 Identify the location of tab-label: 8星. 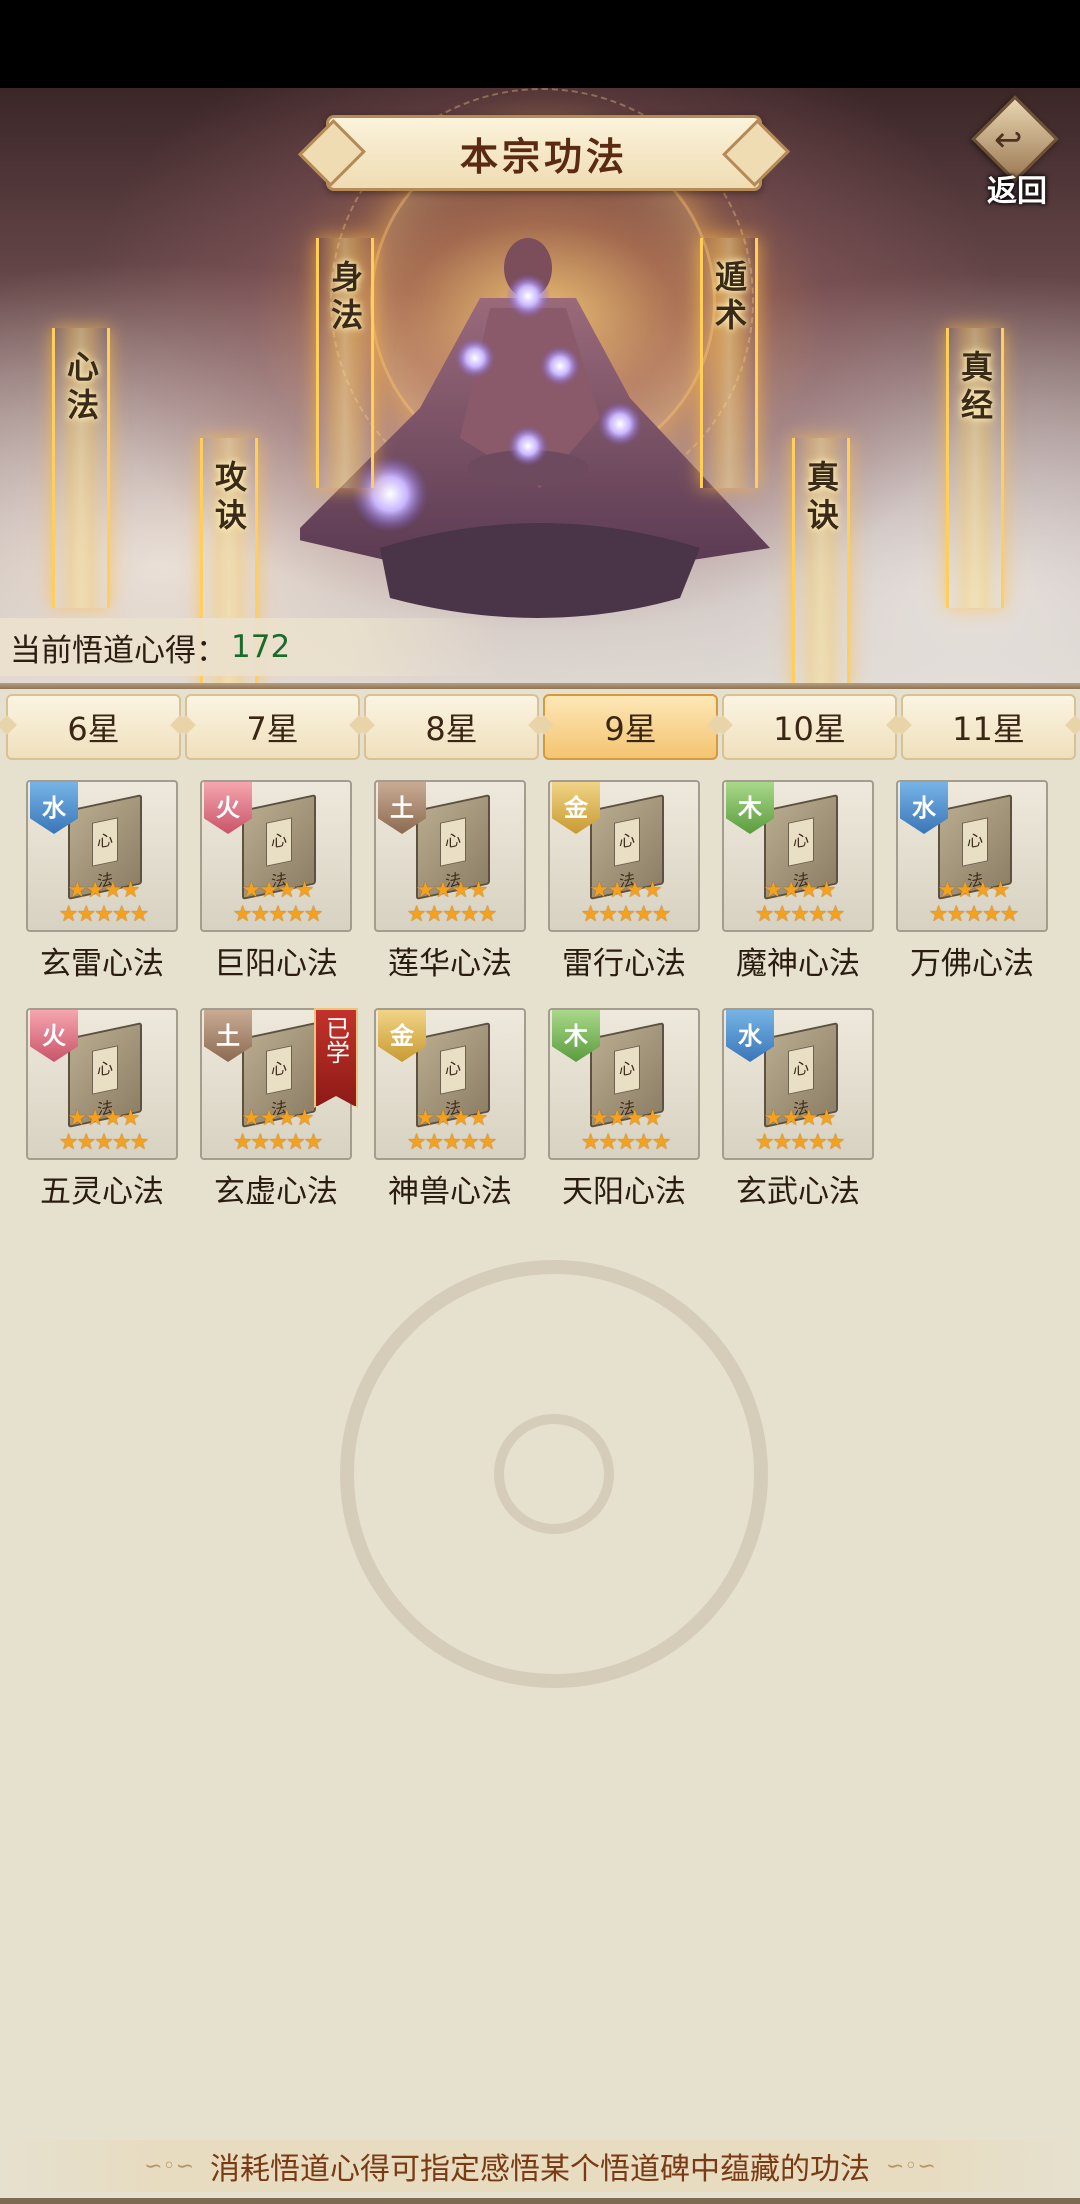
(451, 729).